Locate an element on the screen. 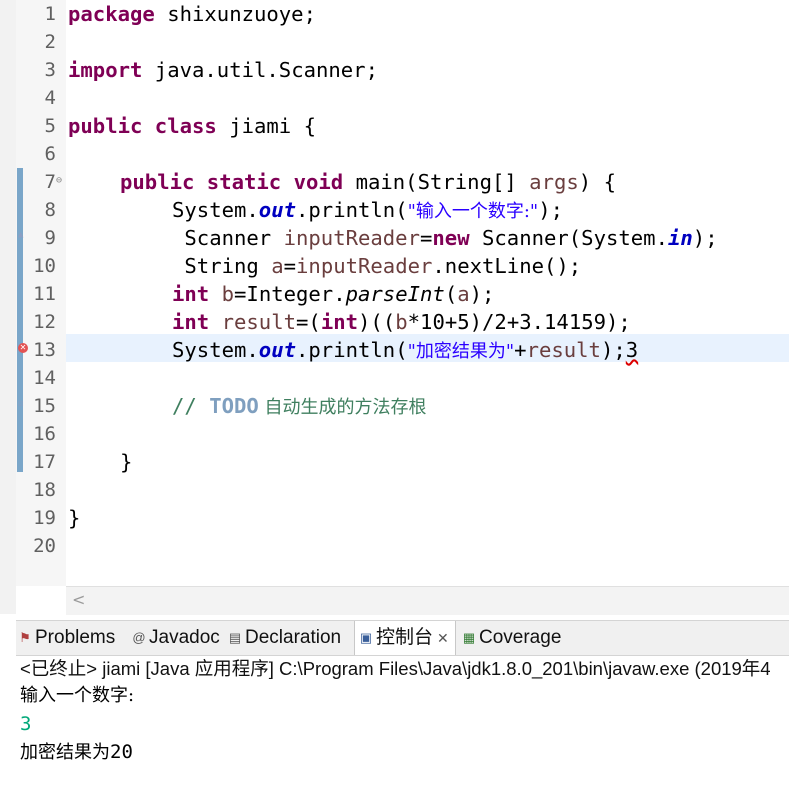 The height and width of the screenshot is (808, 789). tab-problems: ⚑ Problems is located at coordinates (66, 638).